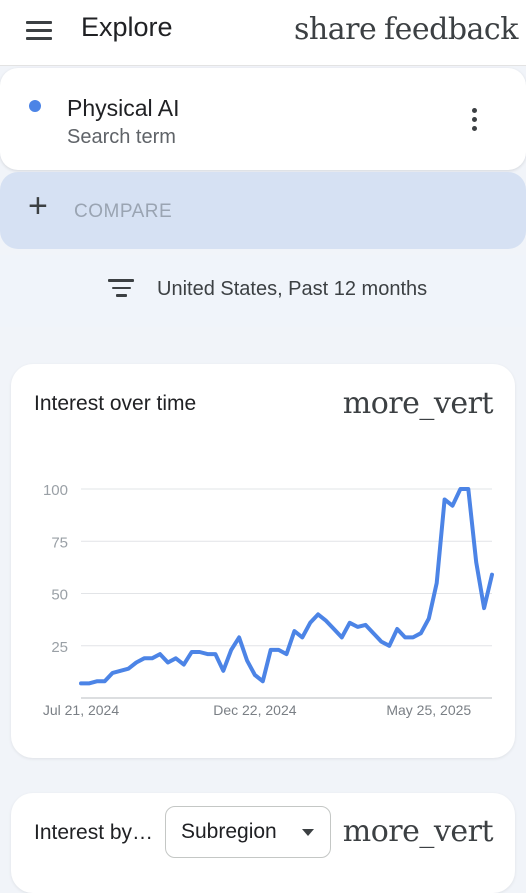 The width and height of the screenshot is (526, 893). I want to click on share-icon: share, so click(335, 29).